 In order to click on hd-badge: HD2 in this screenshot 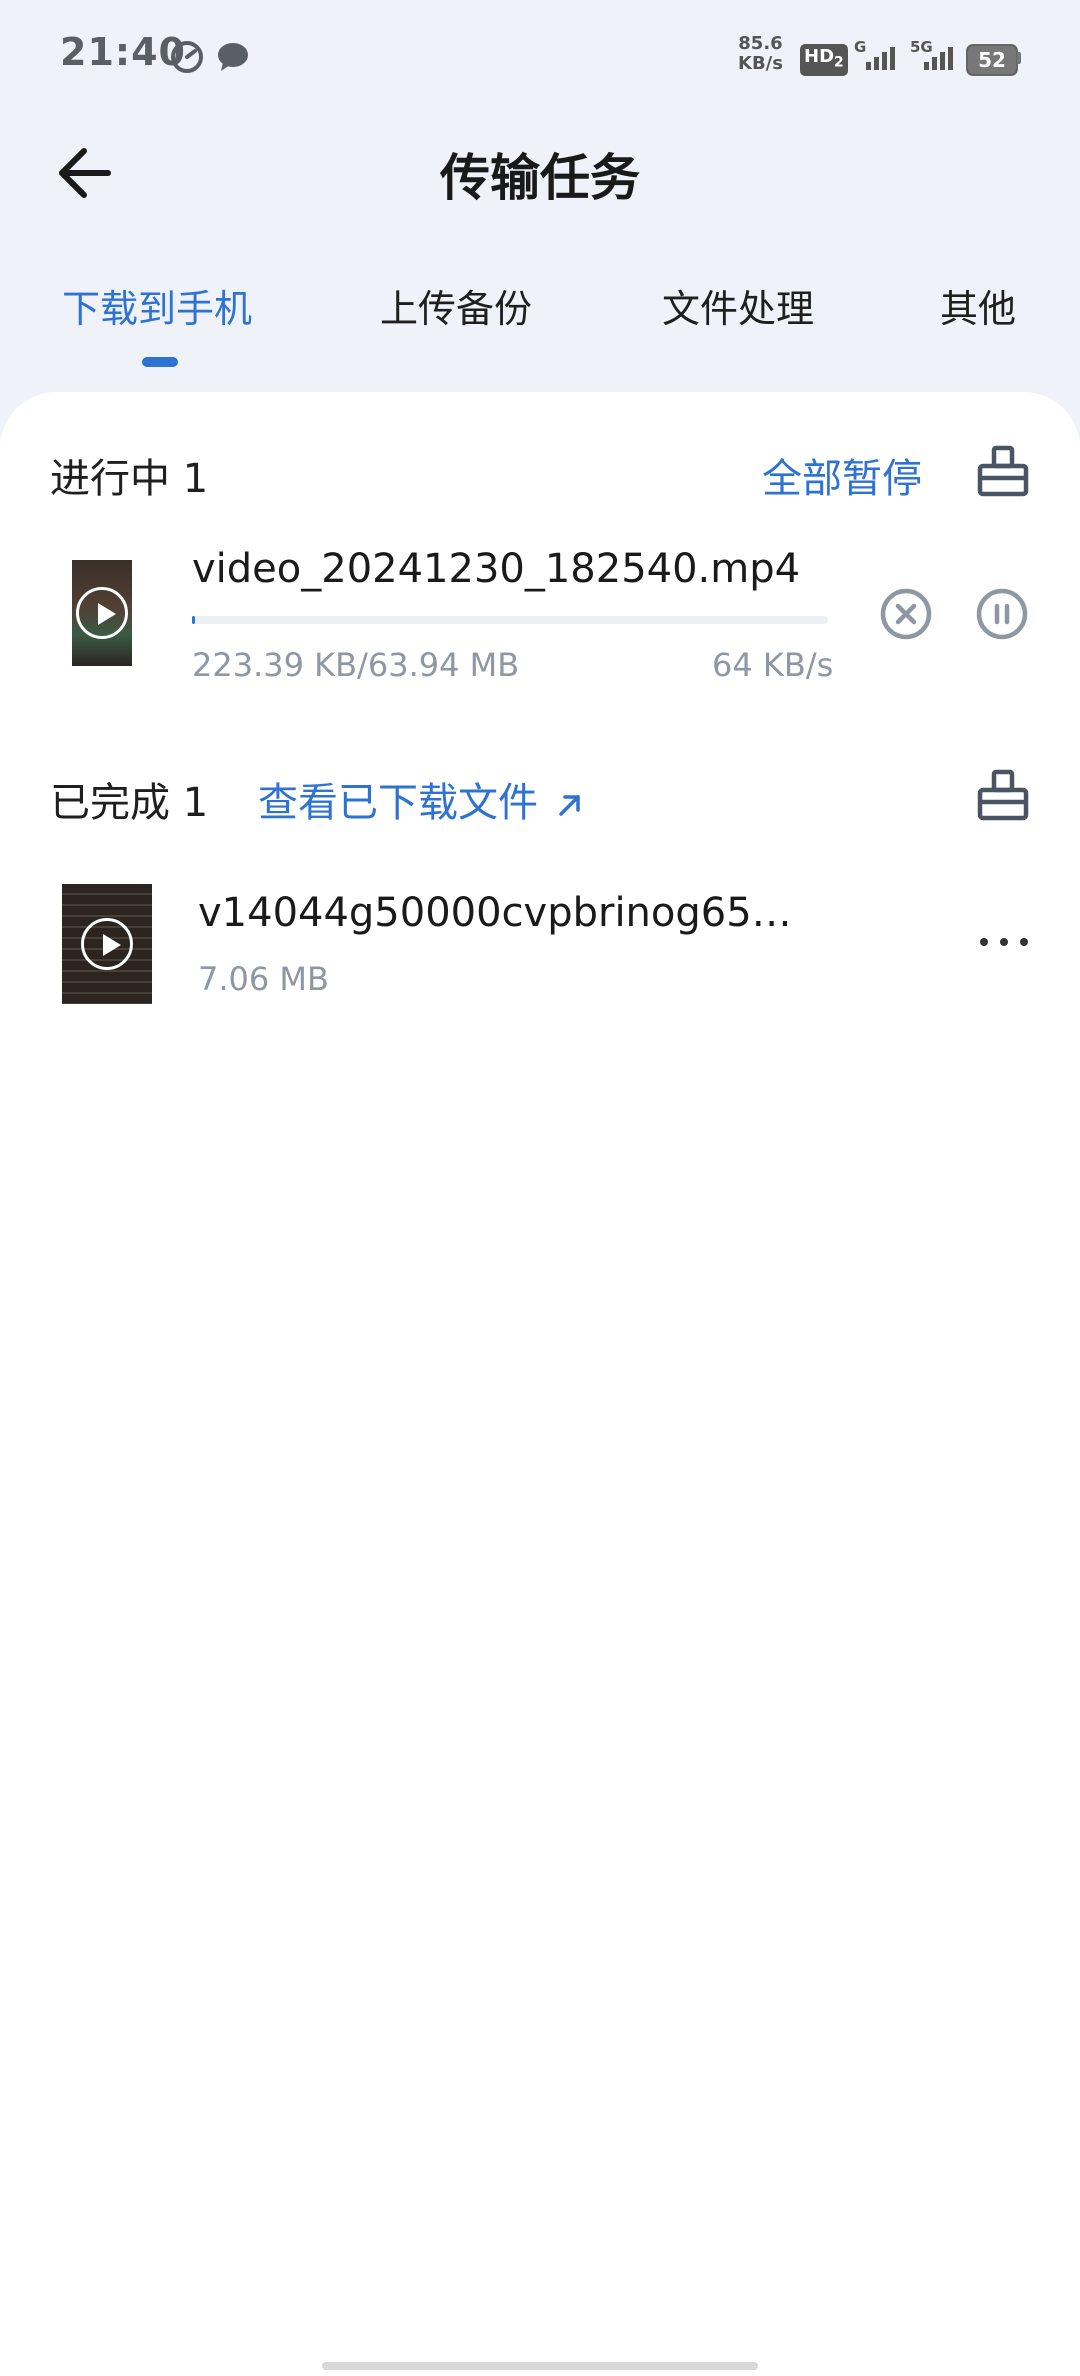, I will do `click(824, 60)`.